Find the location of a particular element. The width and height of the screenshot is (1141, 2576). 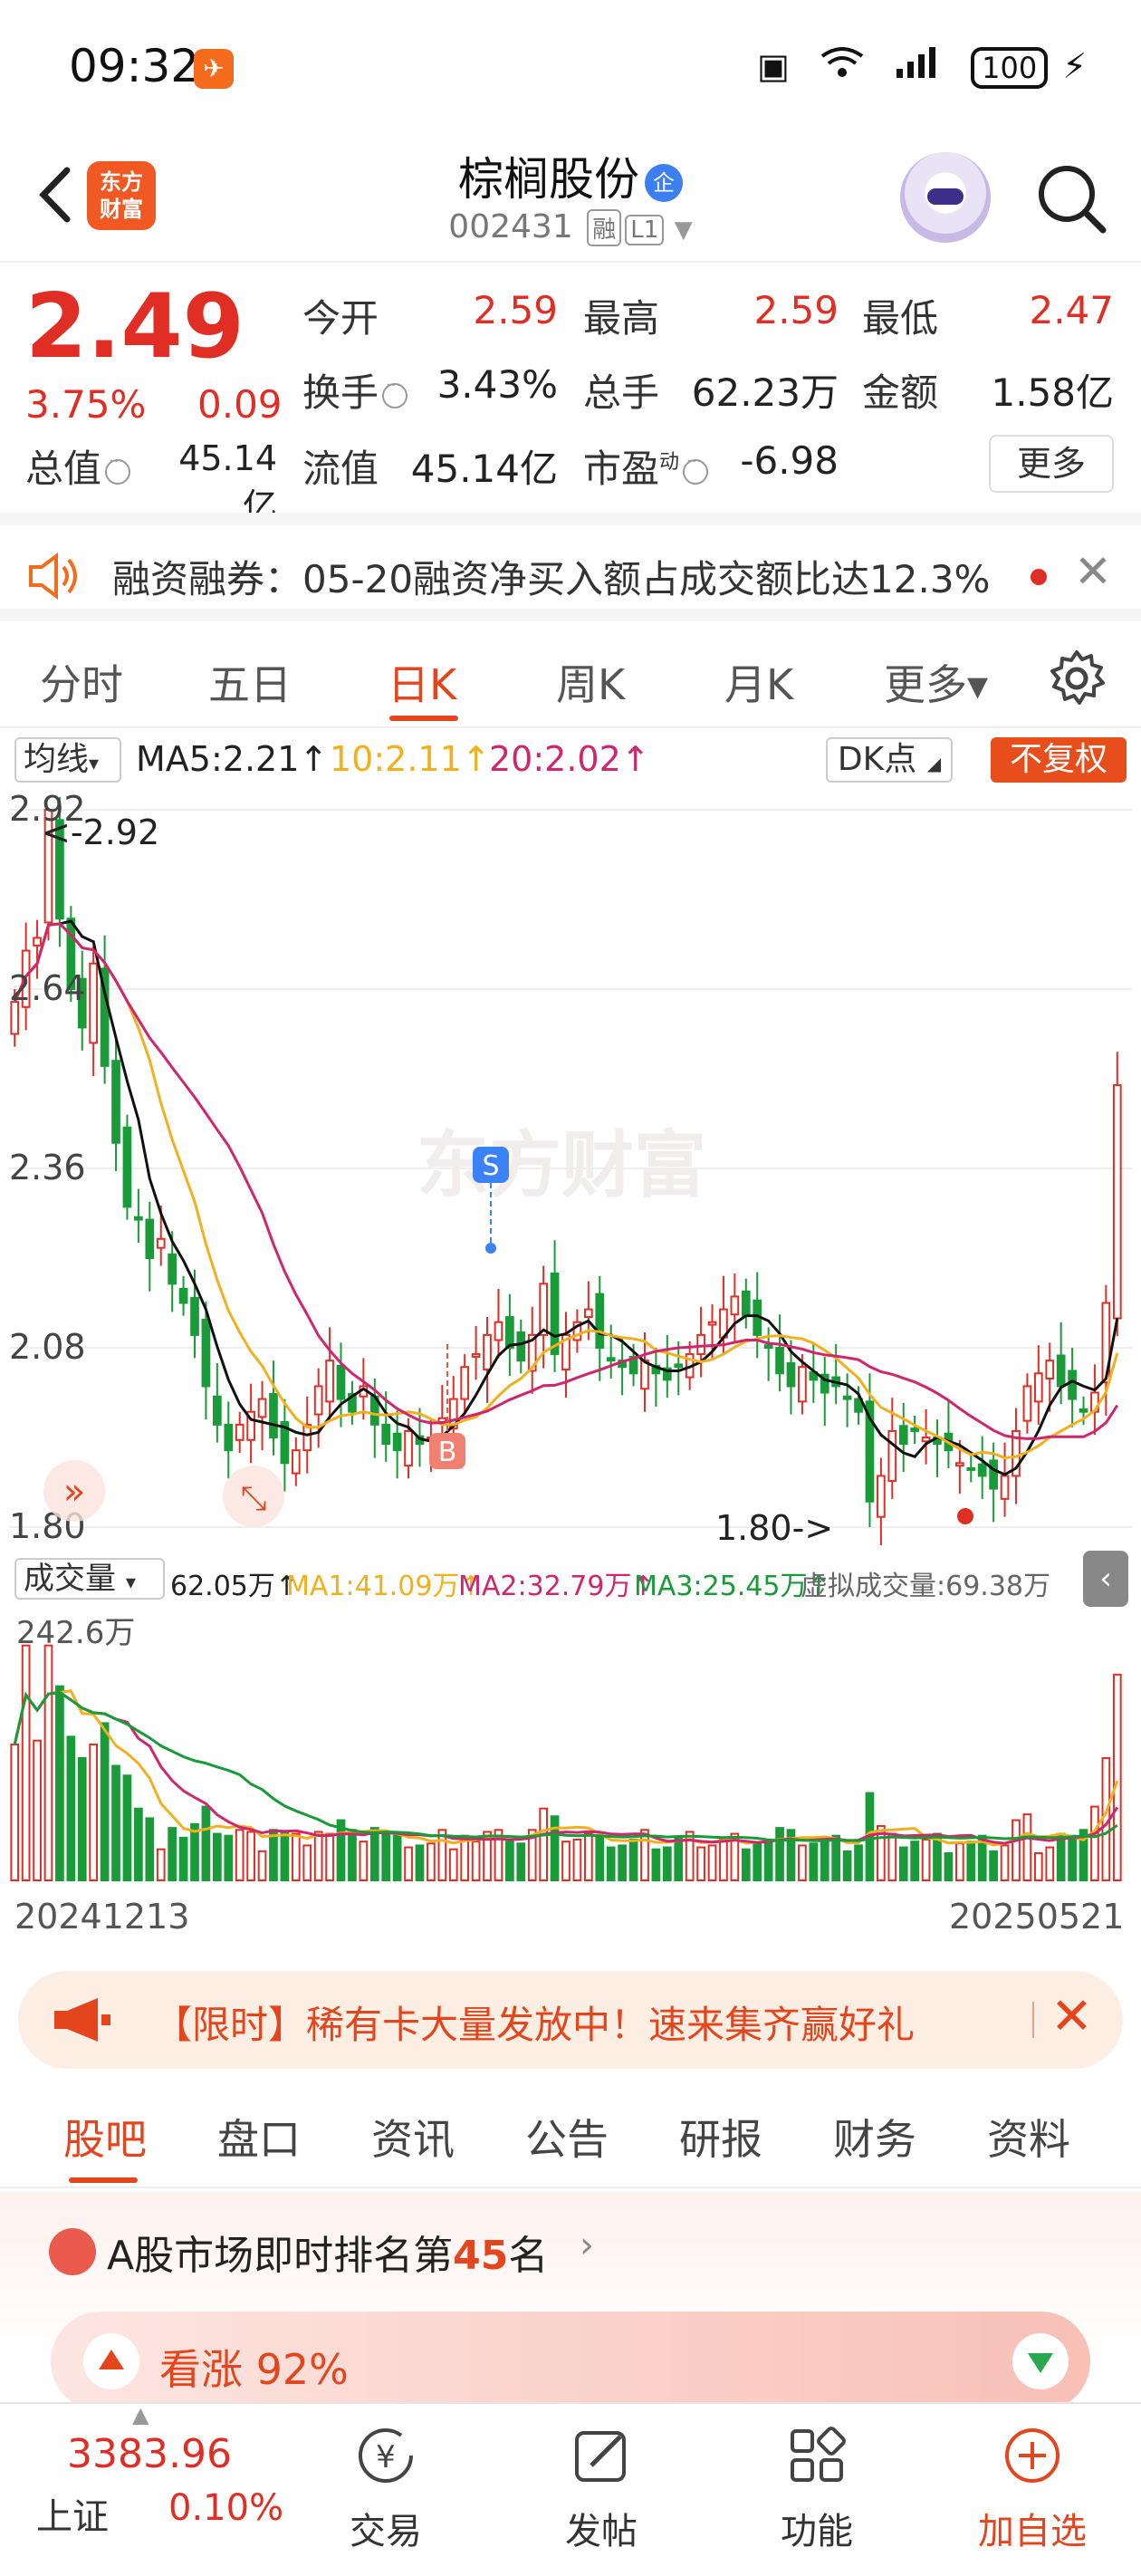

indicator-select: 均线▾ is located at coordinates (67, 760).